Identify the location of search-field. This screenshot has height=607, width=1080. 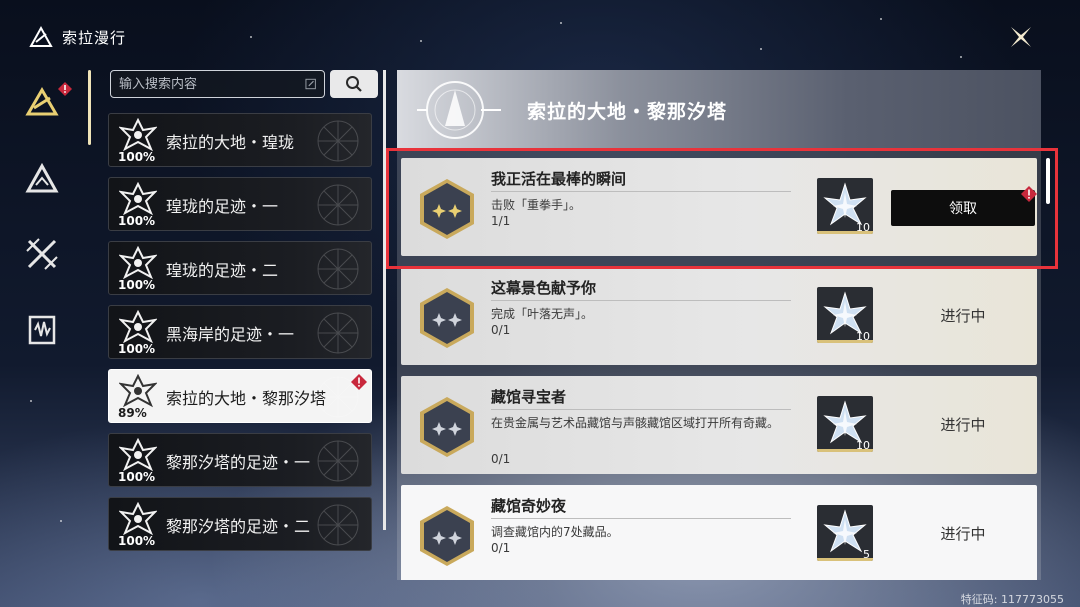
(217, 84).